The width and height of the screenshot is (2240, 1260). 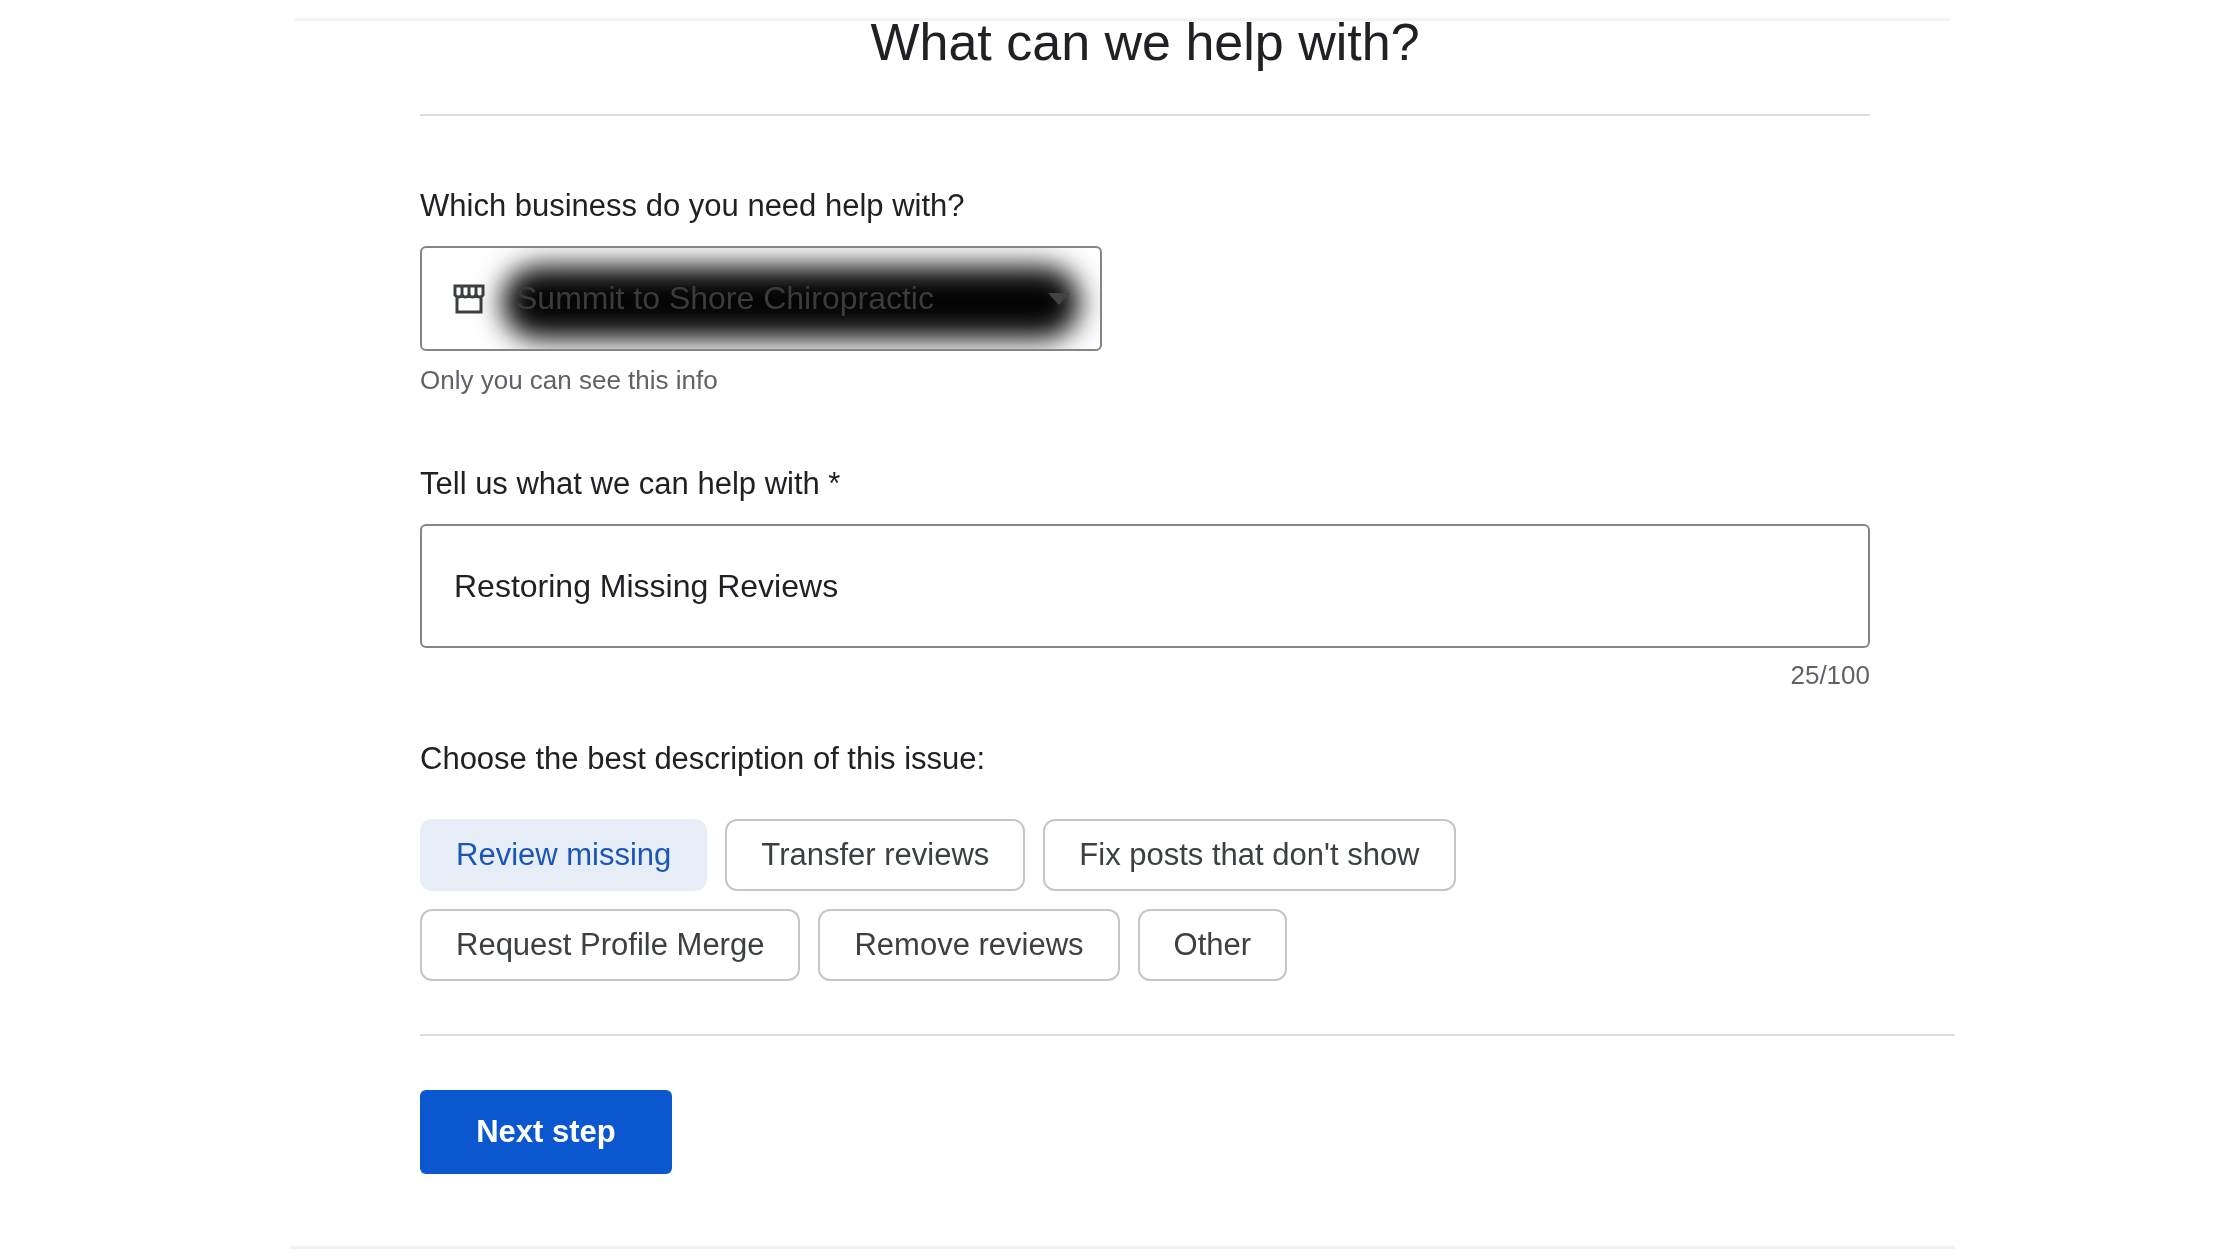 I want to click on dropdown-caret-icon, so click(x=1059, y=298).